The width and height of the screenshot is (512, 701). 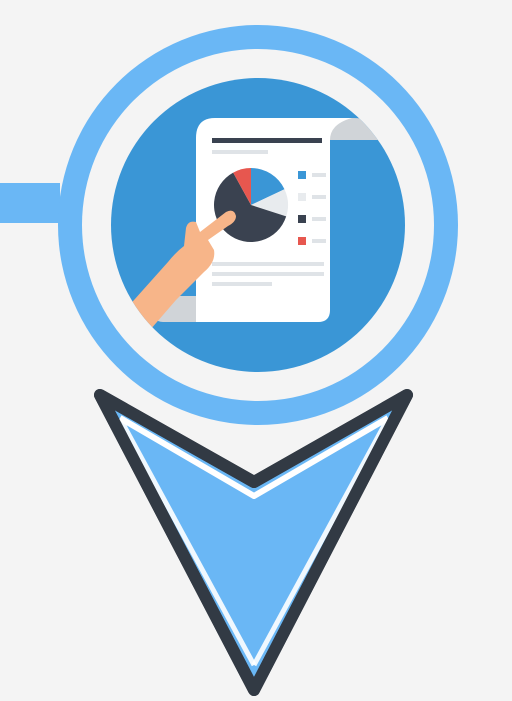 I want to click on heading-line, so click(x=267, y=140).